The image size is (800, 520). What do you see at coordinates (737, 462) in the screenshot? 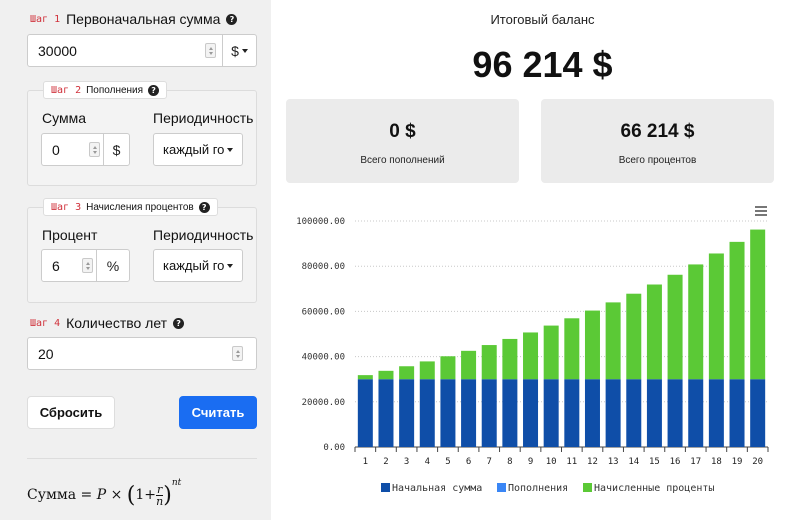
I see `x-tick-label: 19` at bounding box center [737, 462].